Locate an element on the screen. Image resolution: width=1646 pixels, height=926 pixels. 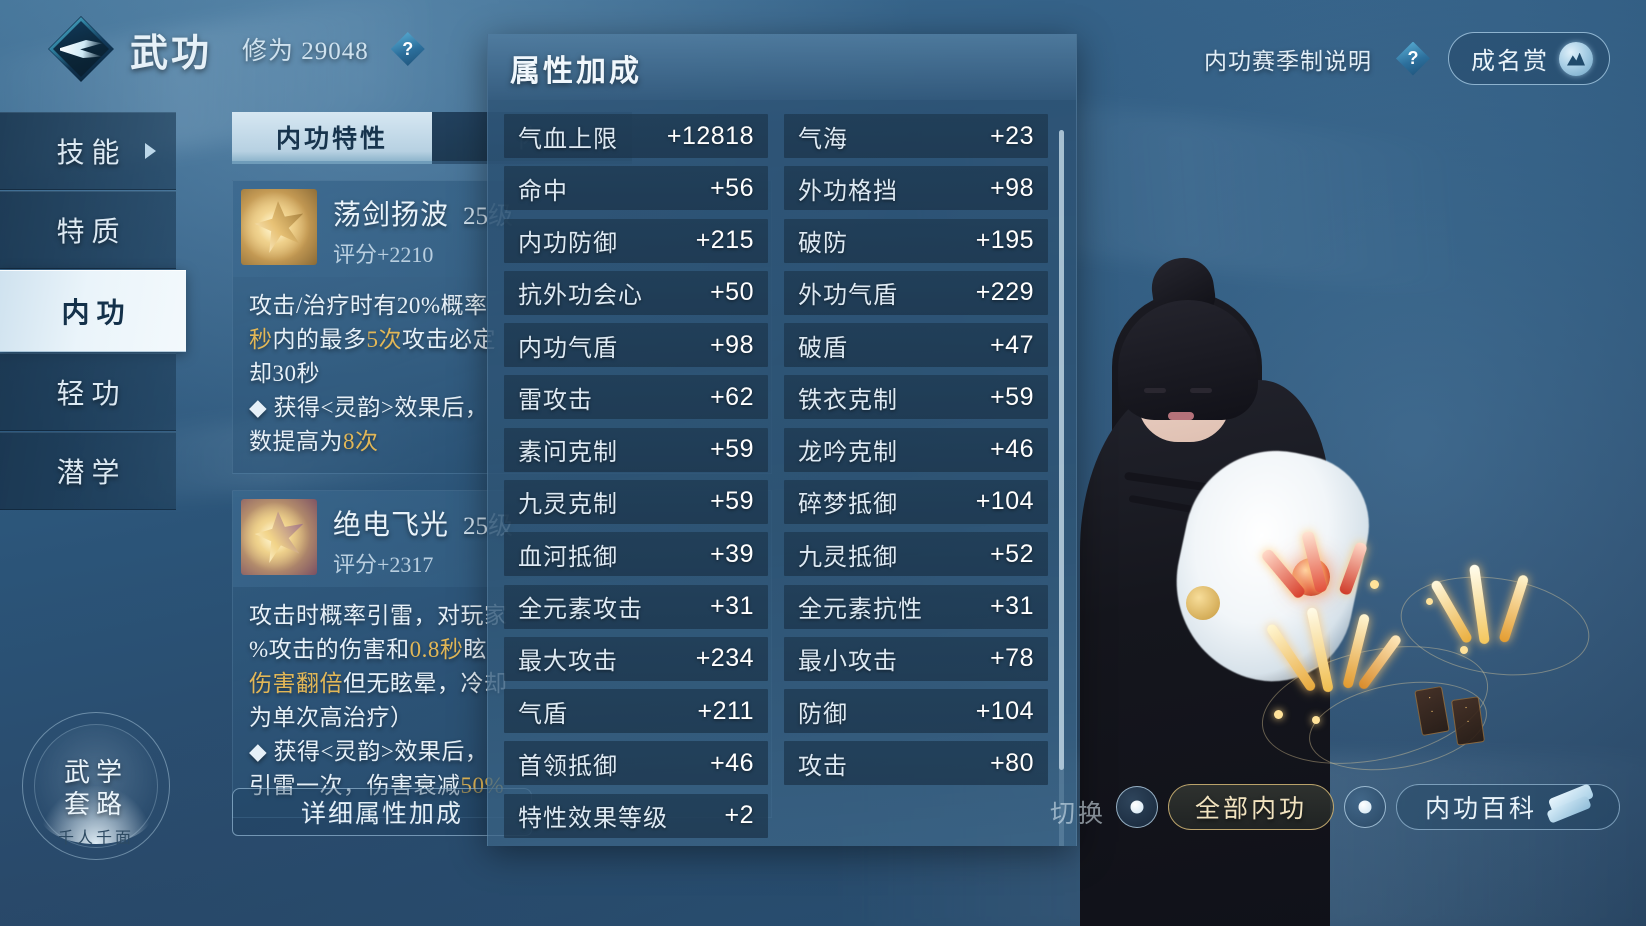
attribute-row: 血河抵御 +39 is located at coordinates (636, 554).